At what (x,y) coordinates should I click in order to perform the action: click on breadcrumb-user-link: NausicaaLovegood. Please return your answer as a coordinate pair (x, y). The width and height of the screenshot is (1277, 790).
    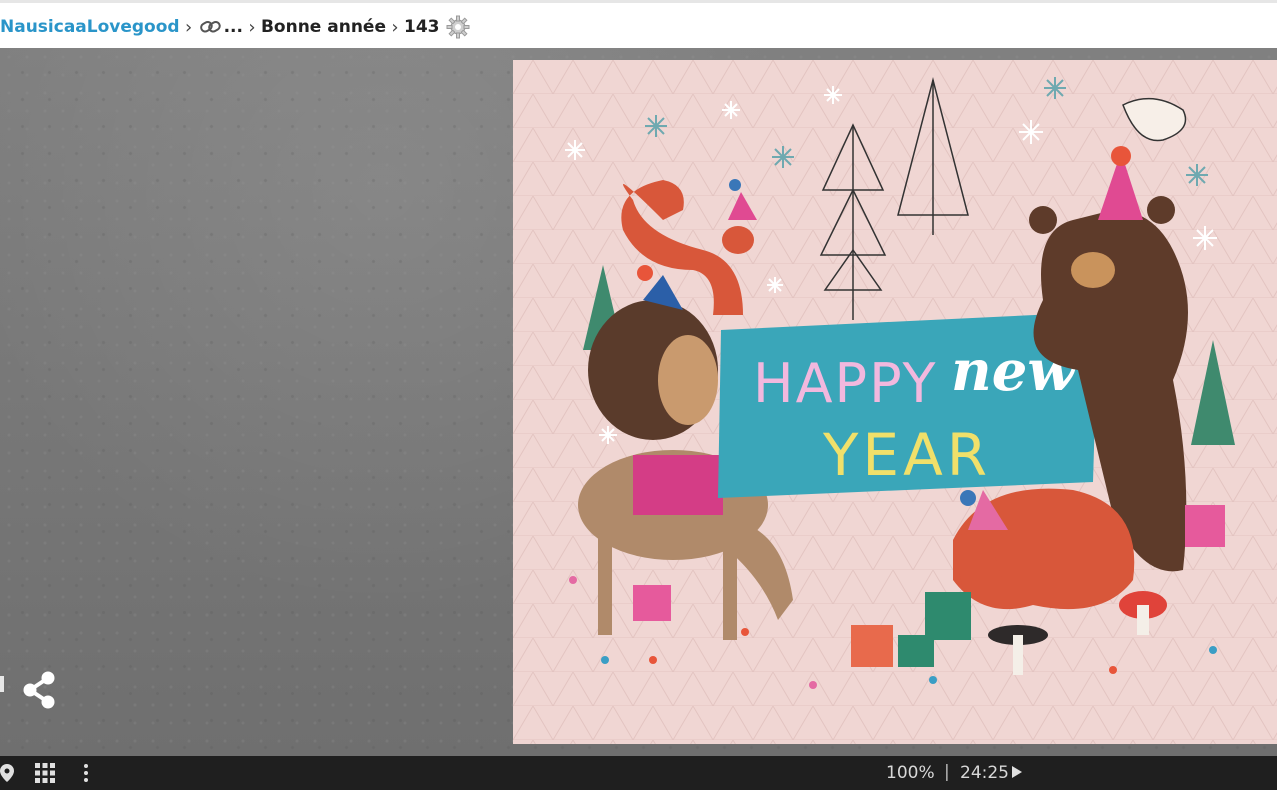
    Looking at the image, I should click on (90, 27).